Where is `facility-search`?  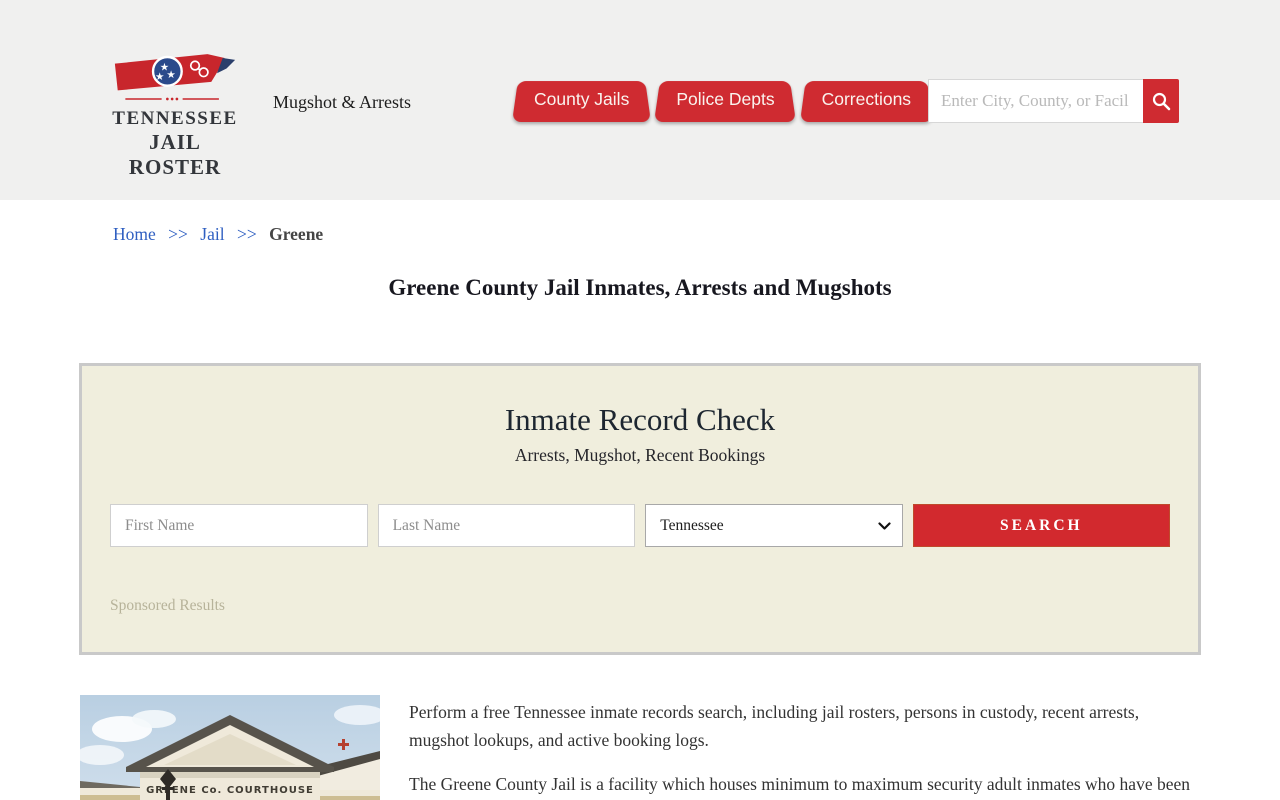
facility-search is located at coordinates (1053, 101).